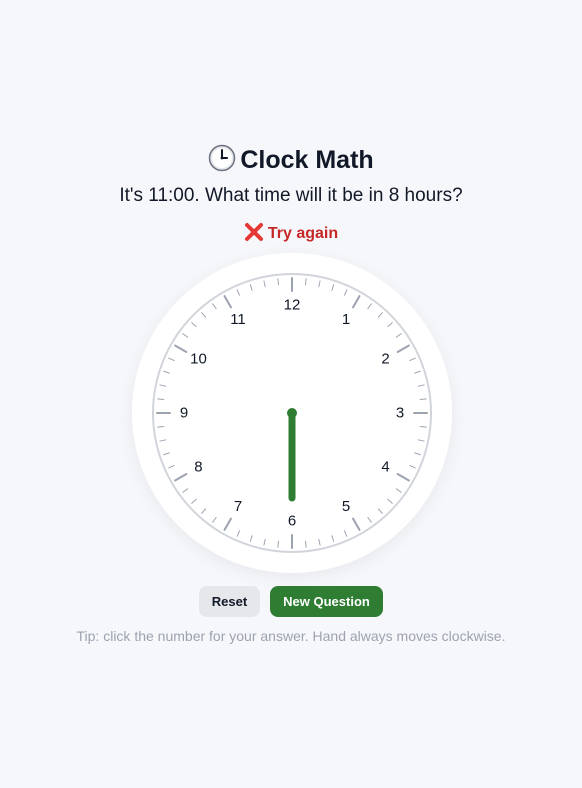 The image size is (582, 788). I want to click on clock-number-3: 3, so click(400, 413).